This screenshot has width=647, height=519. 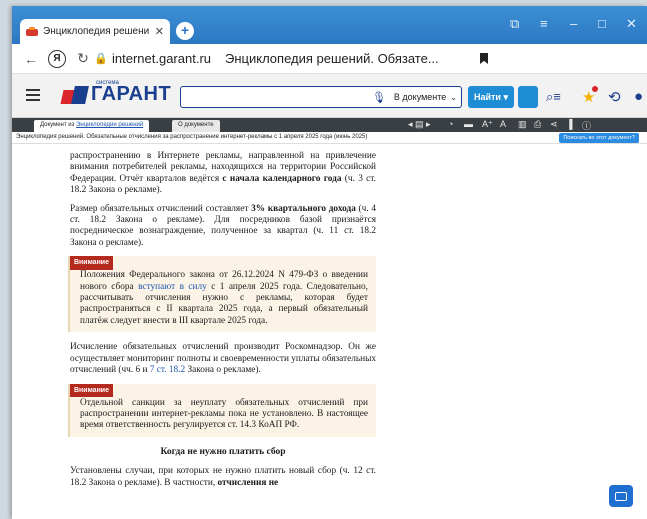 What do you see at coordinates (223, 451) in the screenshot?
I see `section-heading: Когда не нужно платить сбор` at bounding box center [223, 451].